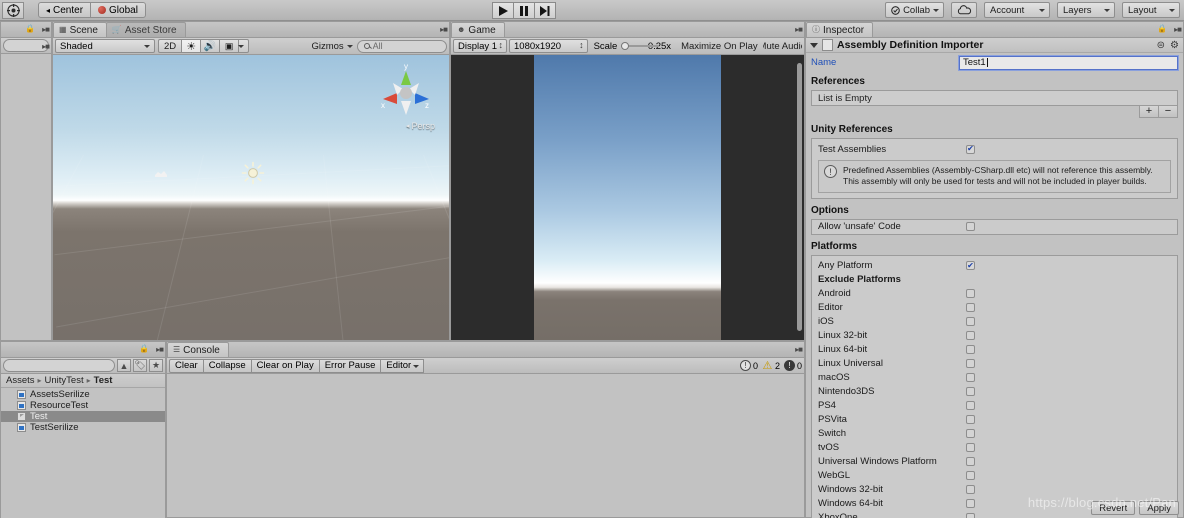  I want to click on inspector-icon: ⓘ, so click(816, 29).